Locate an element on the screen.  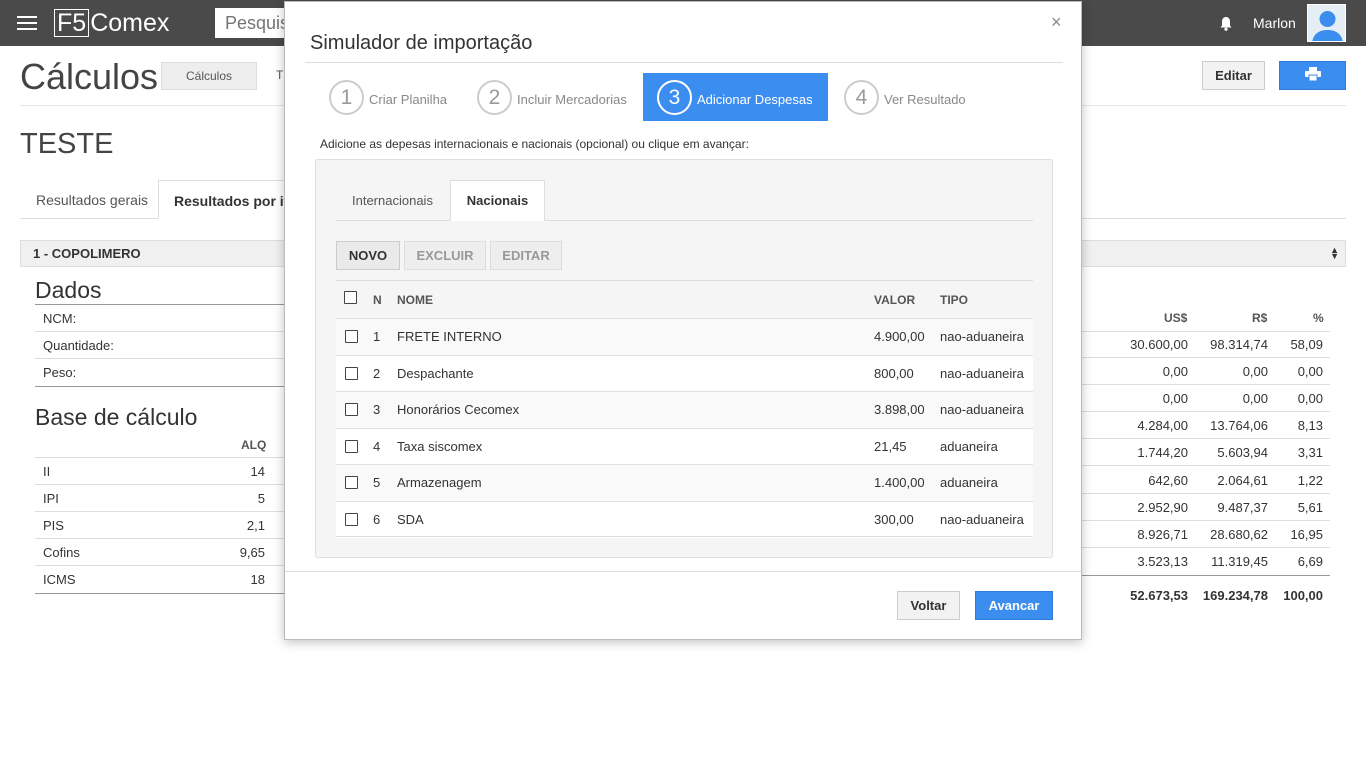
table-cell: 2.064,61 is located at coordinates (1242, 480).